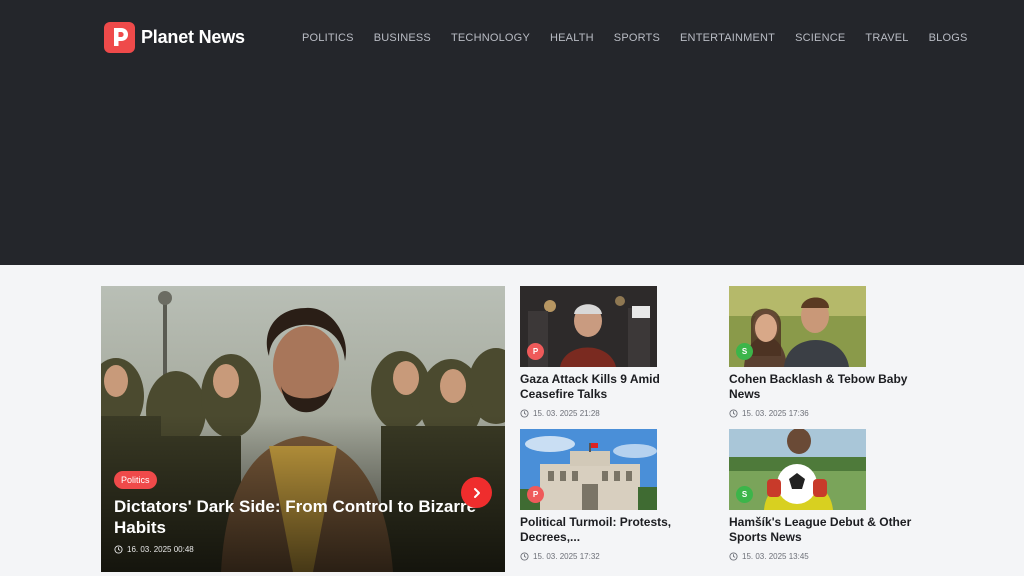 This screenshot has height=576, width=1024. I want to click on hero-date: 16. 03. 2025 00:48, so click(154, 549).